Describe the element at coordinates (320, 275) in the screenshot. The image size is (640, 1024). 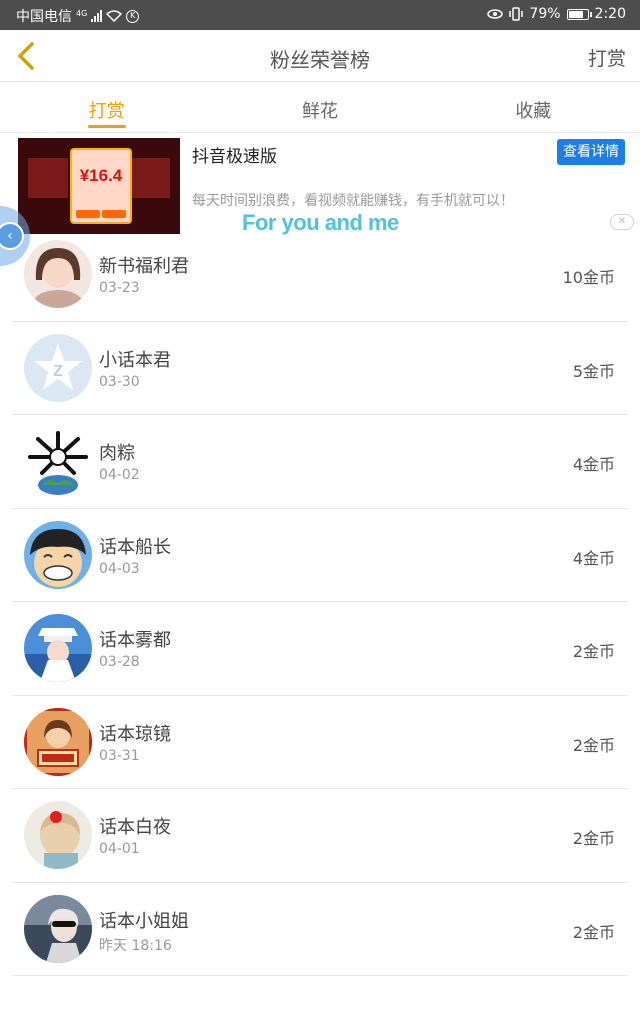
I see `list-item: 新书福利君 03-23 10金币` at that location.